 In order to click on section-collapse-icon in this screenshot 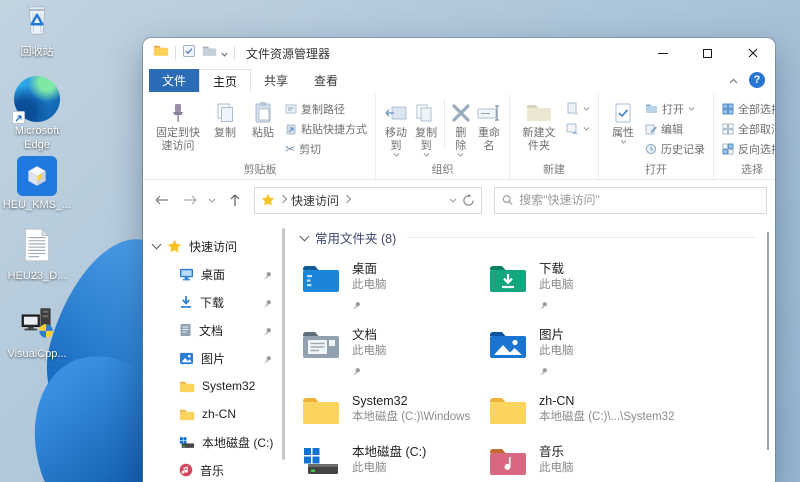, I will do `click(304, 236)`.